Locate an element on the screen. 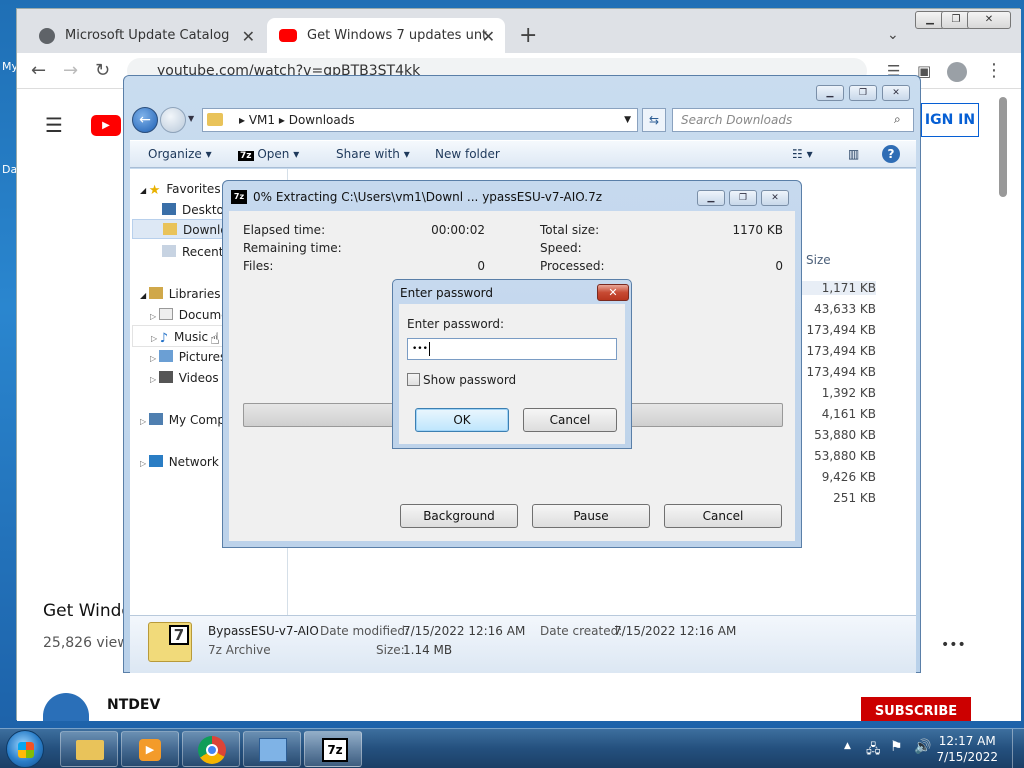 This screenshot has width=1024, height=768. address-breadcrumb: ▸ VM1 ▸ Downloads ▼ is located at coordinates (420, 120).